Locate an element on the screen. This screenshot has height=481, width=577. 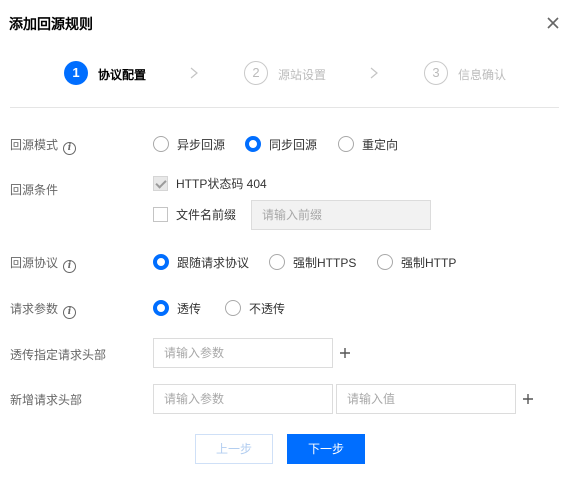
new-header-value-input is located at coordinates (426, 399).